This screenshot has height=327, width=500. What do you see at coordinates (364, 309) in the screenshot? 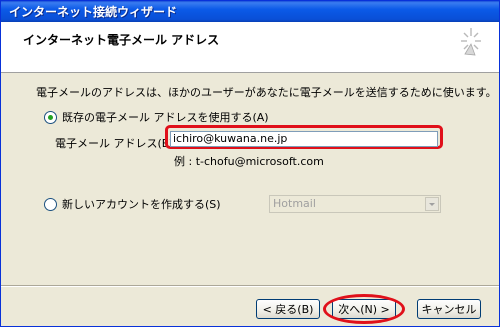
I see `next-highlight-annotation` at bounding box center [364, 309].